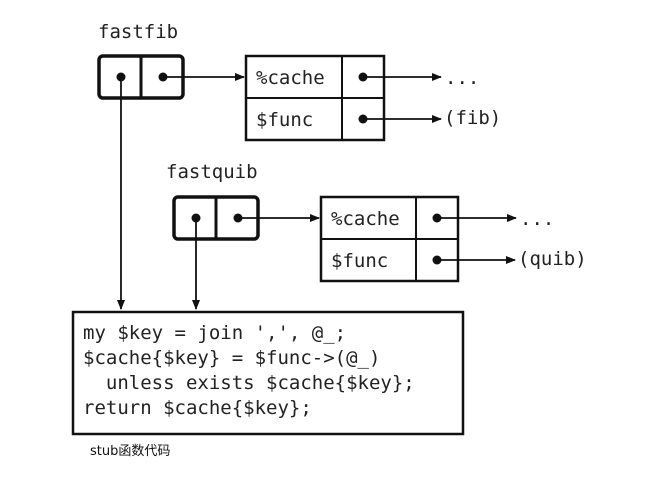  Describe the element at coordinates (315, 98) in the screenshot. I see `fastfib-env-table: %cache $func` at that location.